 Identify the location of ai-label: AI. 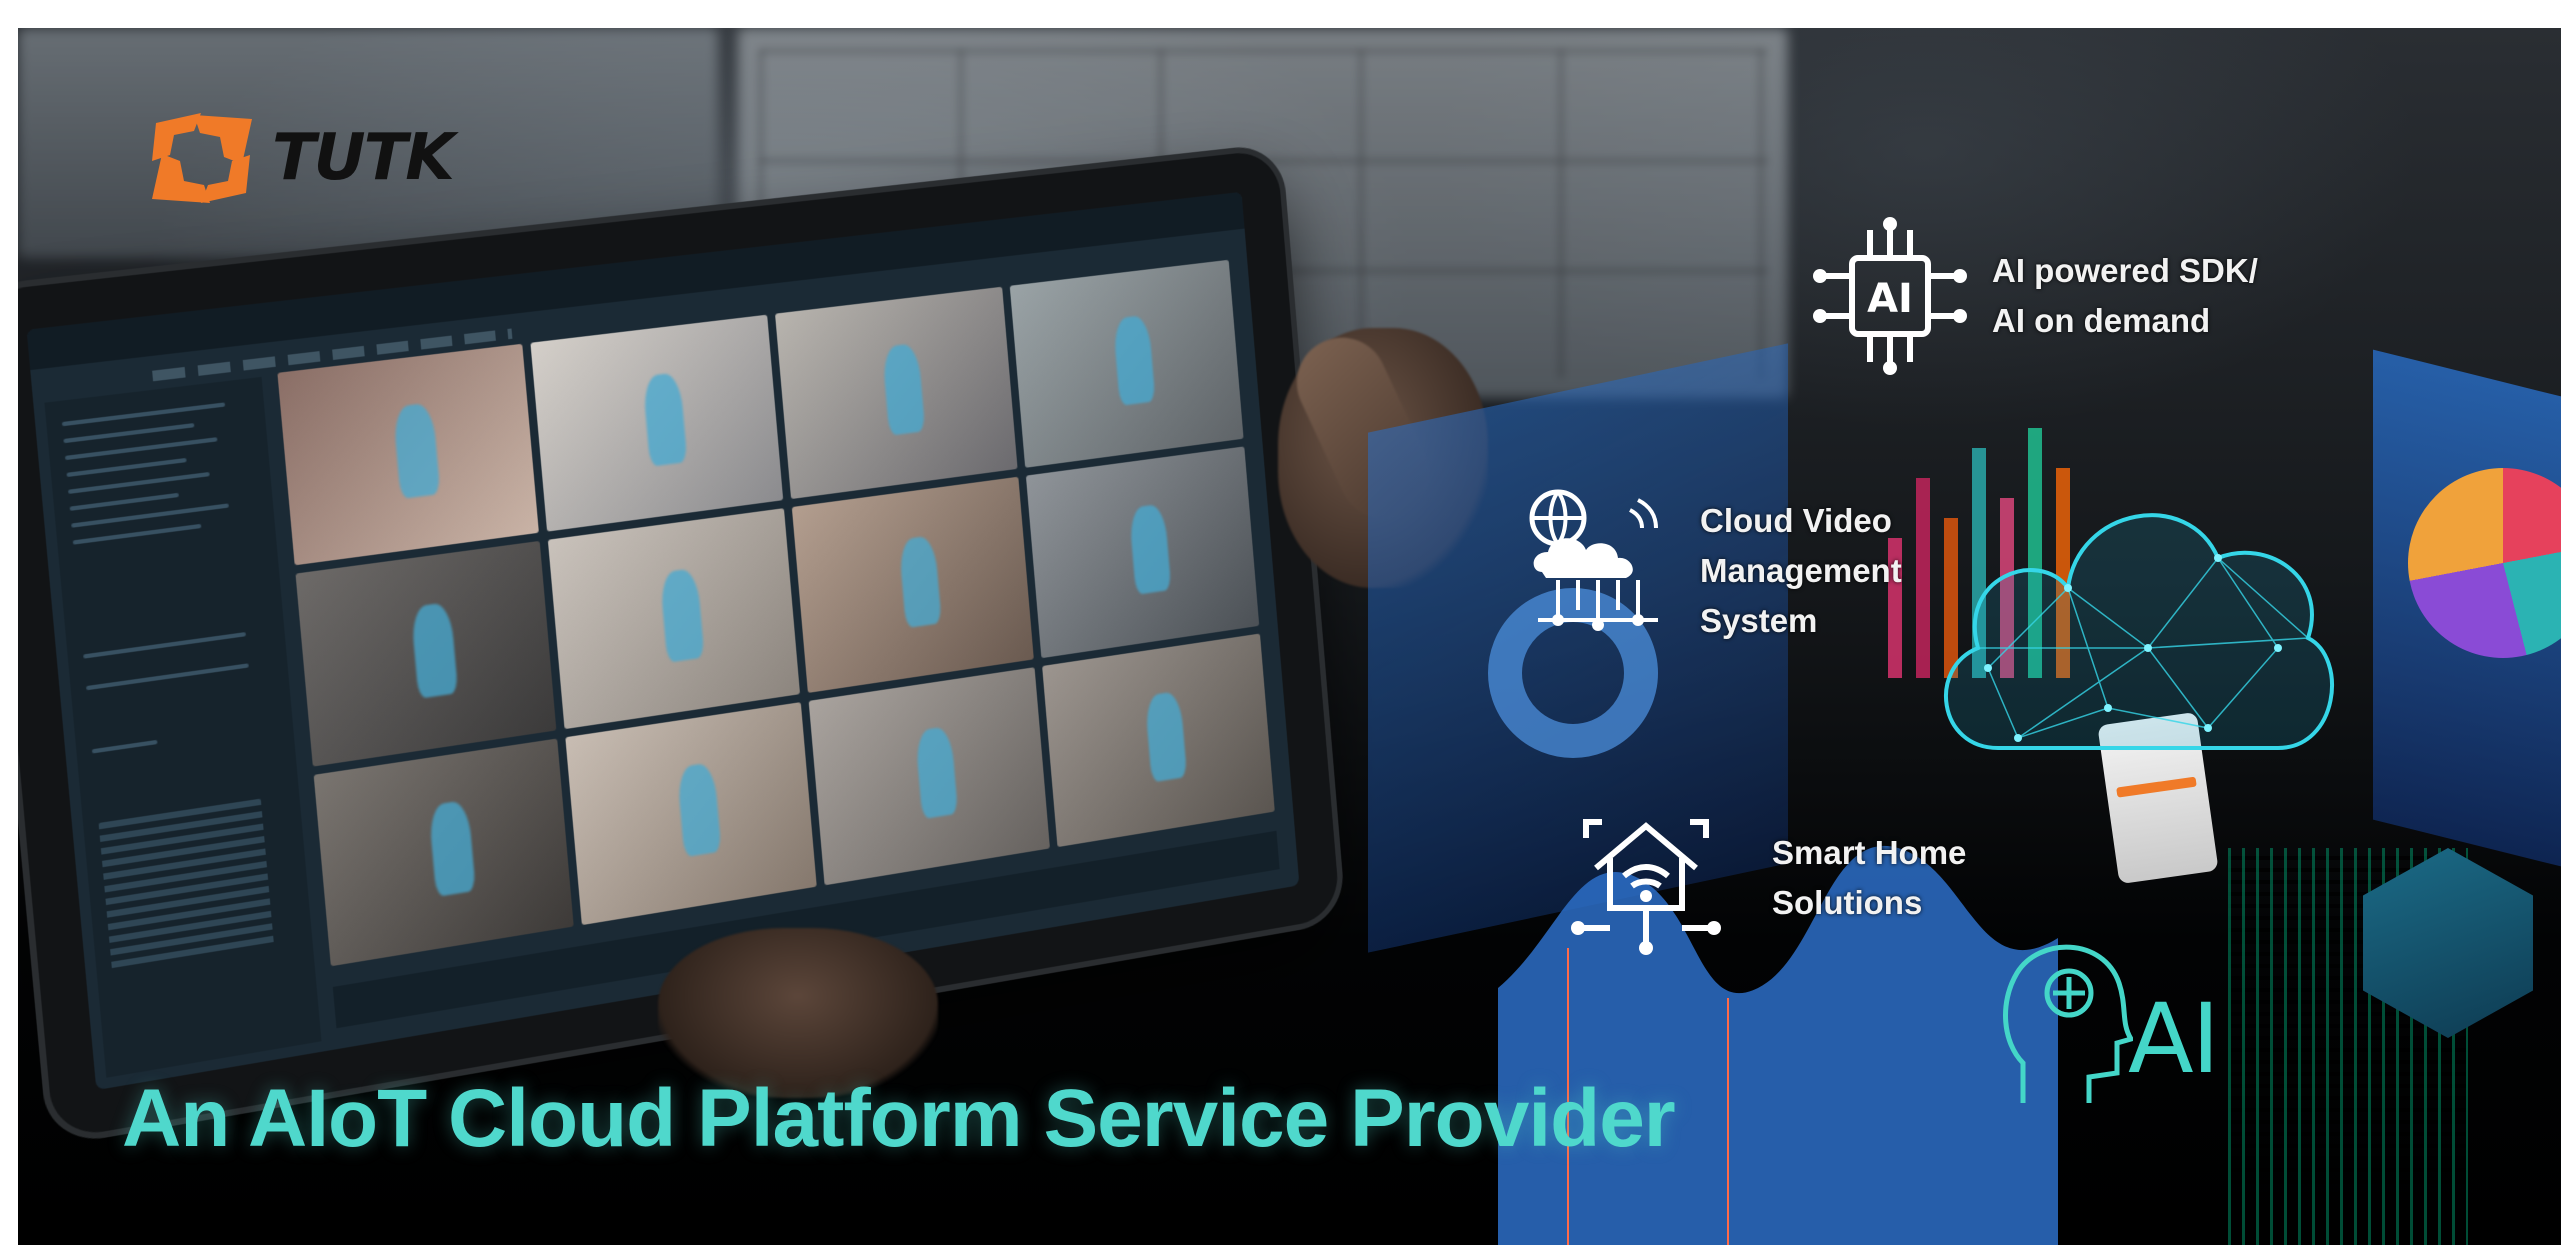
(2174, 1039).